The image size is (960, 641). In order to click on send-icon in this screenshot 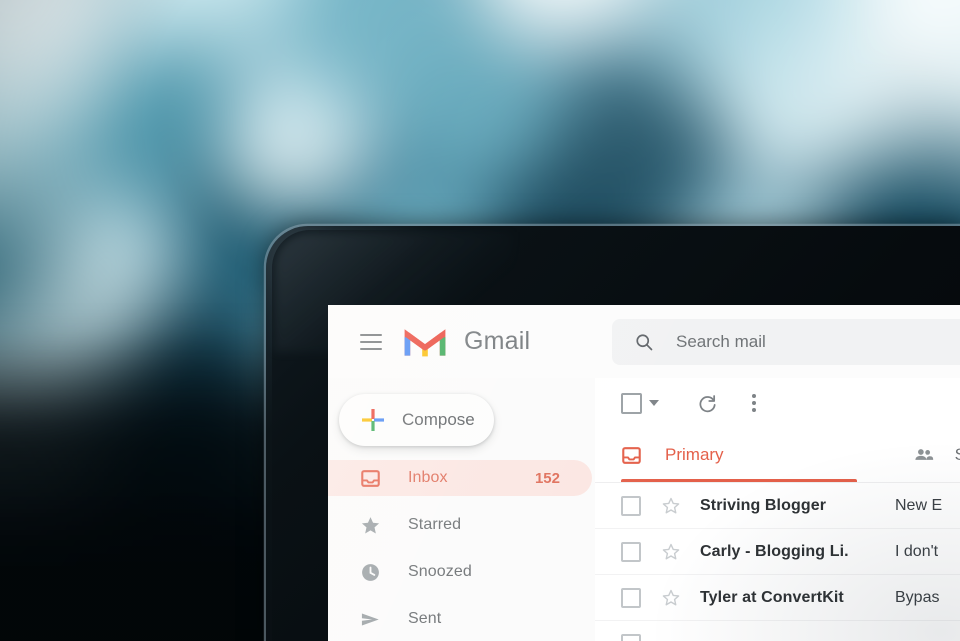, I will do `click(371, 619)`.